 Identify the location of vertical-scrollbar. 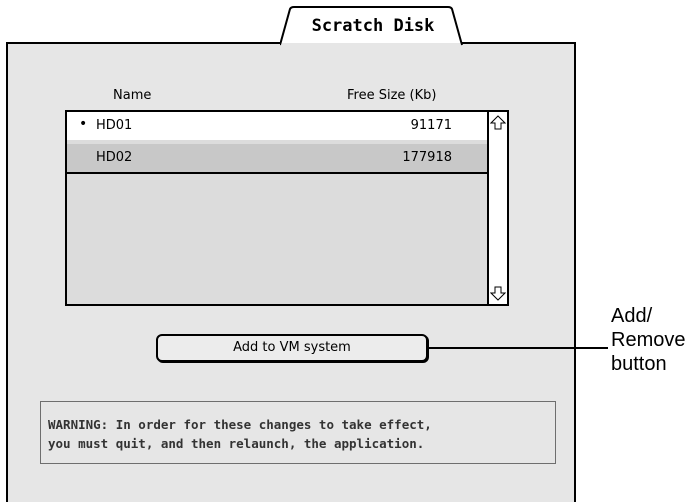
(497, 208).